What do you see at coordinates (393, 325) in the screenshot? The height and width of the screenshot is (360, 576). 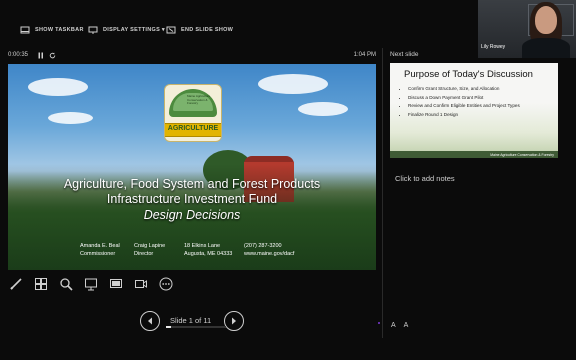 I see `increase-font-button: A` at bounding box center [393, 325].